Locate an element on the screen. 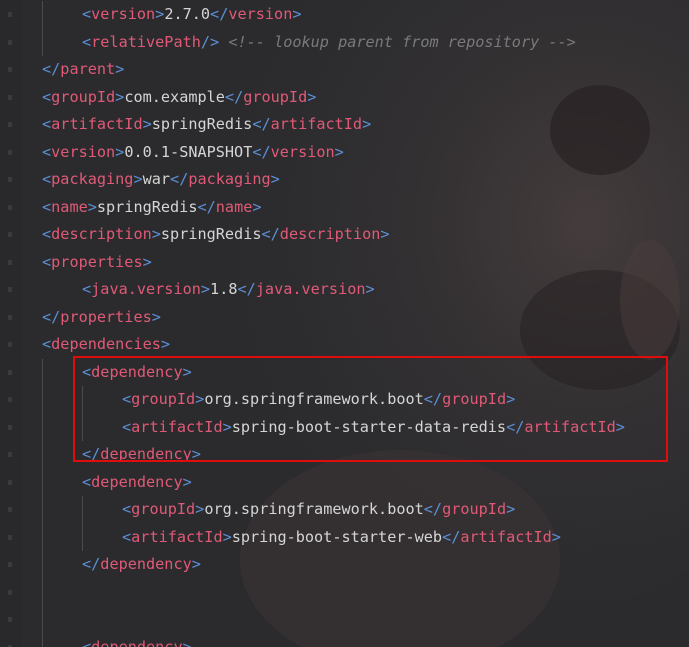  code-line: <version>2.7.0</version> is located at coordinates (192, 14).